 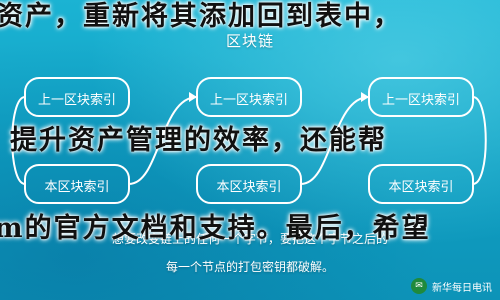 What do you see at coordinates (248, 100) in the screenshot?
I see `block-2-top-label: 上一区块索引` at bounding box center [248, 100].